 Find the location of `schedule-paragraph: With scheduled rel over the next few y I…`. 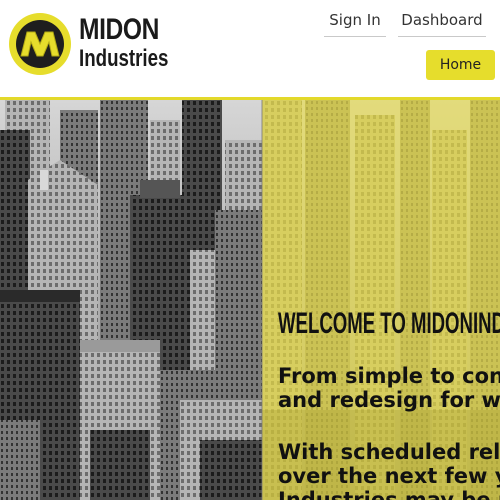

schedule-paragraph: With scheduled rel over the next few y I… is located at coordinates (389, 470).